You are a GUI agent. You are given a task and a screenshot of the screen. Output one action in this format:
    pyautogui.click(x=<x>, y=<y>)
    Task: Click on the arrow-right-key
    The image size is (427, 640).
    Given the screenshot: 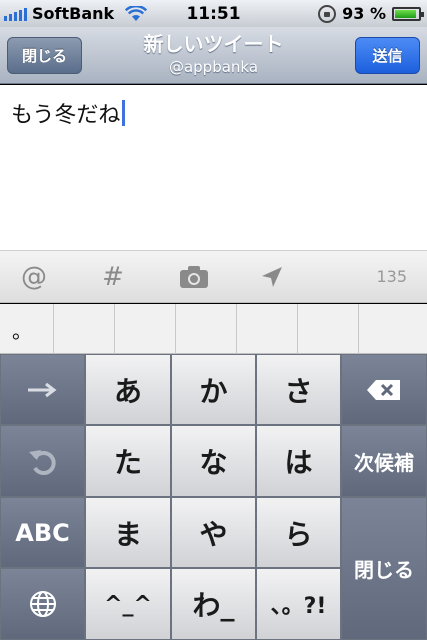 What is the action you would take?
    pyautogui.click(x=42, y=389)
    